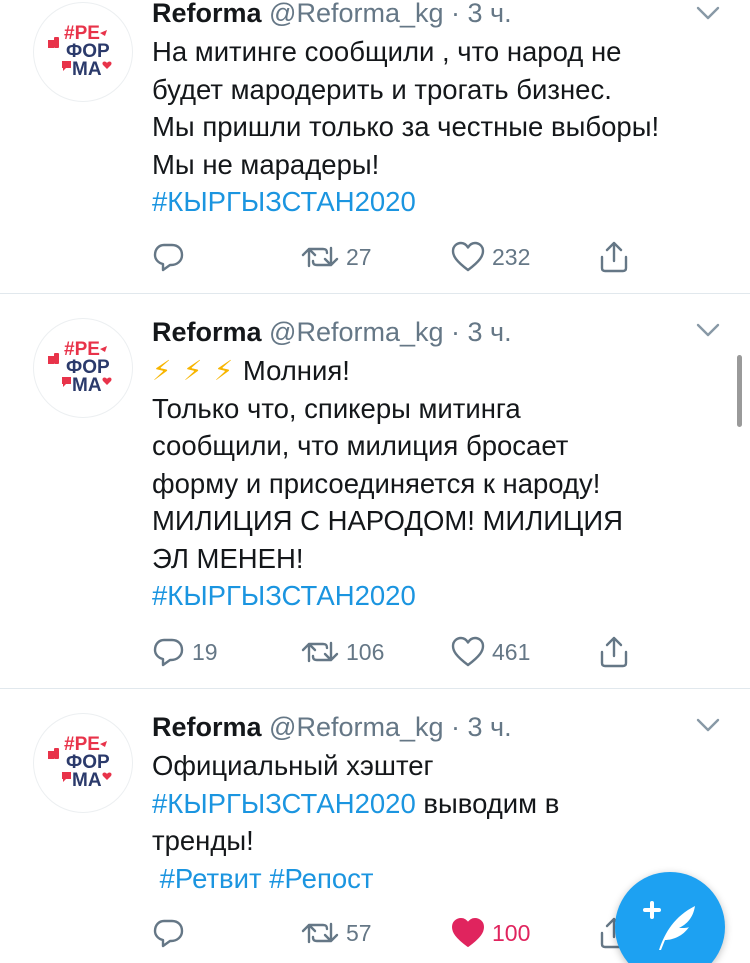 Image resolution: width=750 pixels, height=963 pixels. What do you see at coordinates (194, 370) in the screenshot?
I see `lightning-emoji: ⚡ ⚡ ⚡` at bounding box center [194, 370].